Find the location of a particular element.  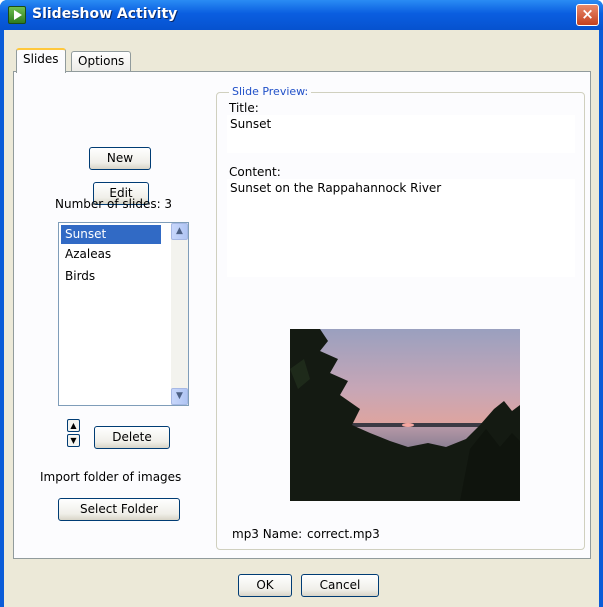

scroll-up-arrow-icon: ▲ is located at coordinates (179, 231).